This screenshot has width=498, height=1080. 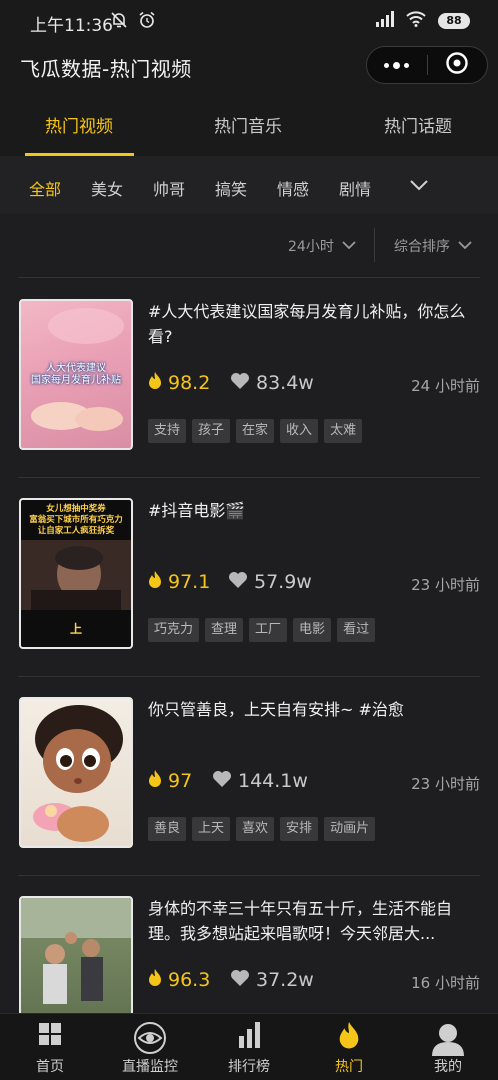 I want to click on expand-categories-chevron-icon, so click(x=419, y=187).